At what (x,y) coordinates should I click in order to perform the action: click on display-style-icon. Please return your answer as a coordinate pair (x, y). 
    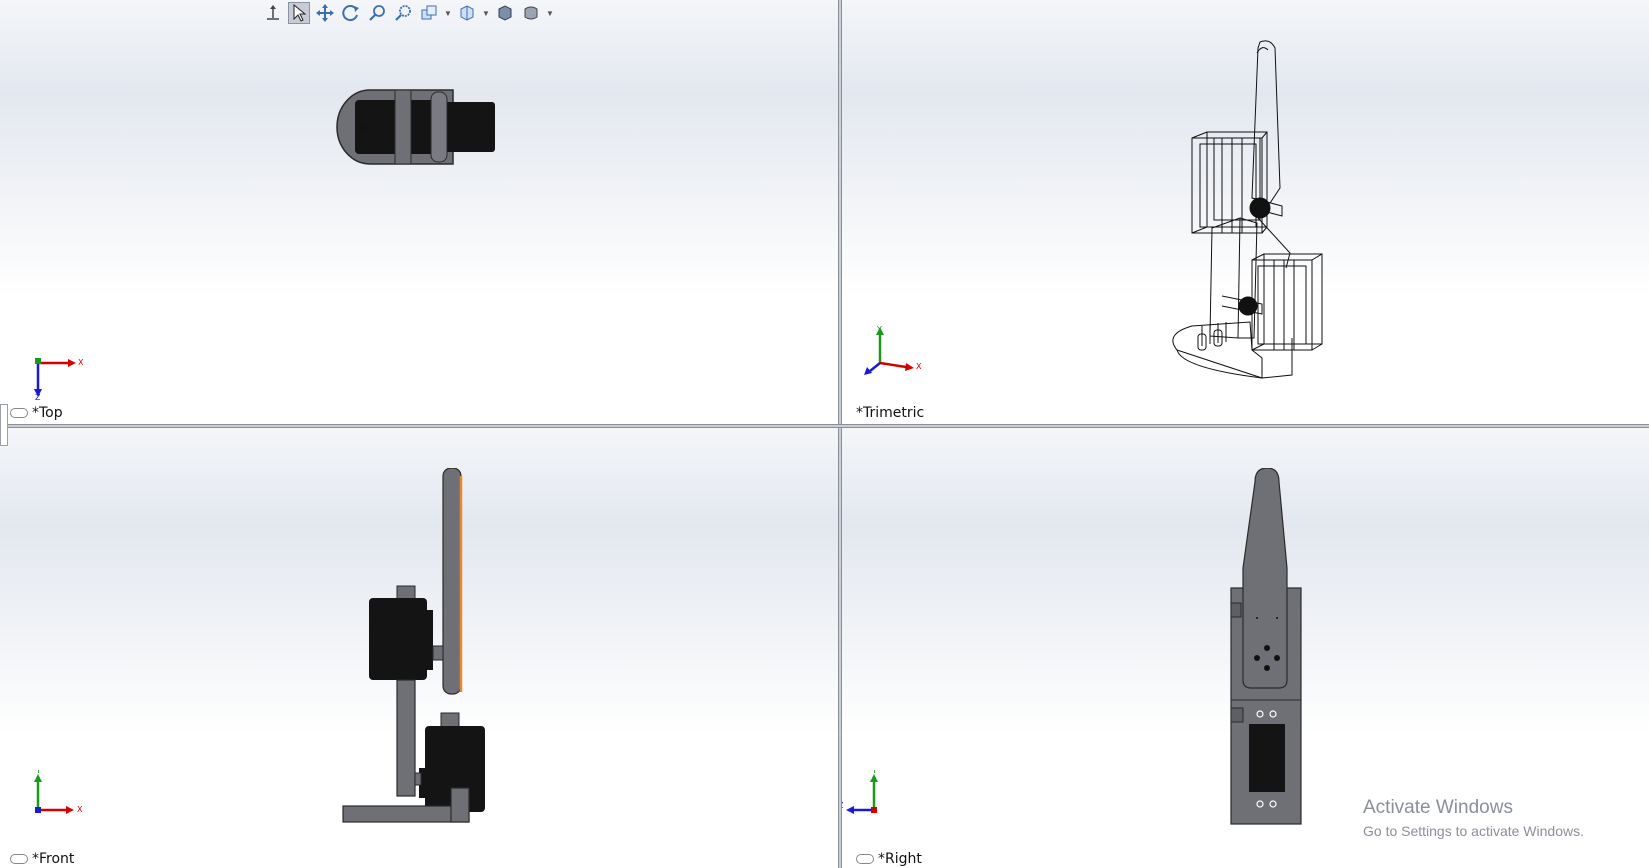
    Looking at the image, I should click on (505, 13).